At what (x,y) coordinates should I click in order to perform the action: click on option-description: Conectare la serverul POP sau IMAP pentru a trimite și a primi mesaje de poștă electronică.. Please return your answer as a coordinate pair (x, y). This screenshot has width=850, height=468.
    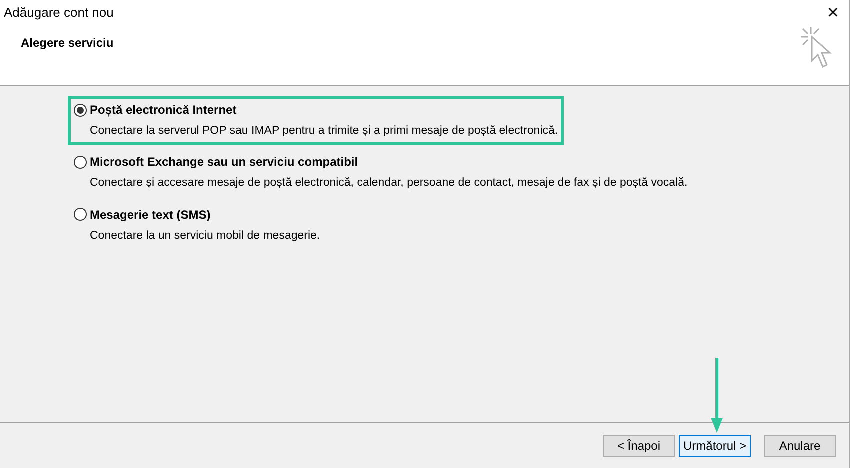
    Looking at the image, I should click on (323, 131).